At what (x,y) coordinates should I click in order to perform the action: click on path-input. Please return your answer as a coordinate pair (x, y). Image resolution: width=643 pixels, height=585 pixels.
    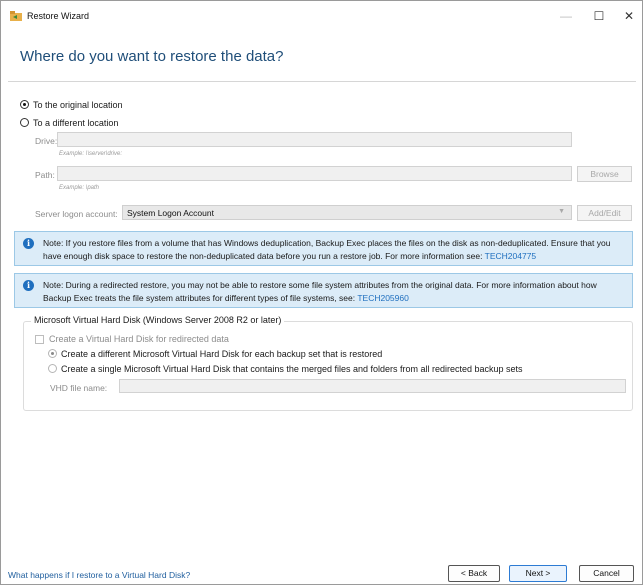
    Looking at the image, I should click on (314, 173).